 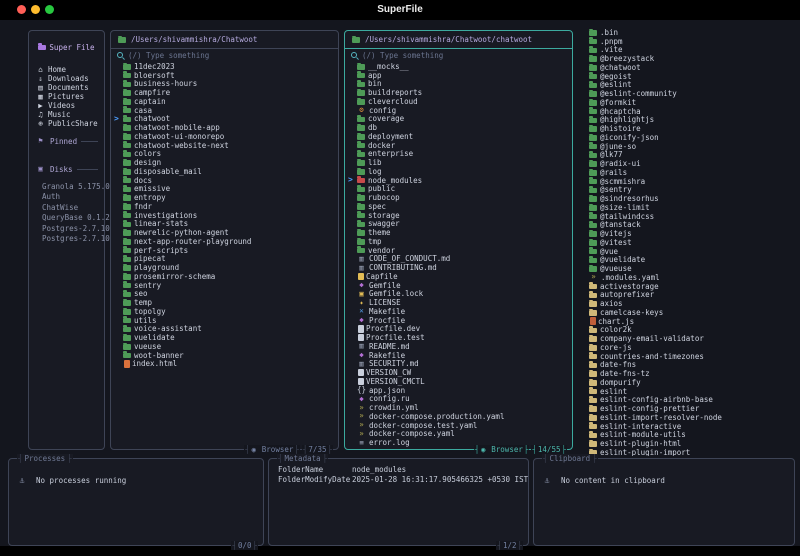 I want to click on file-row: newrelic-python-agent, so click(x=224, y=232).